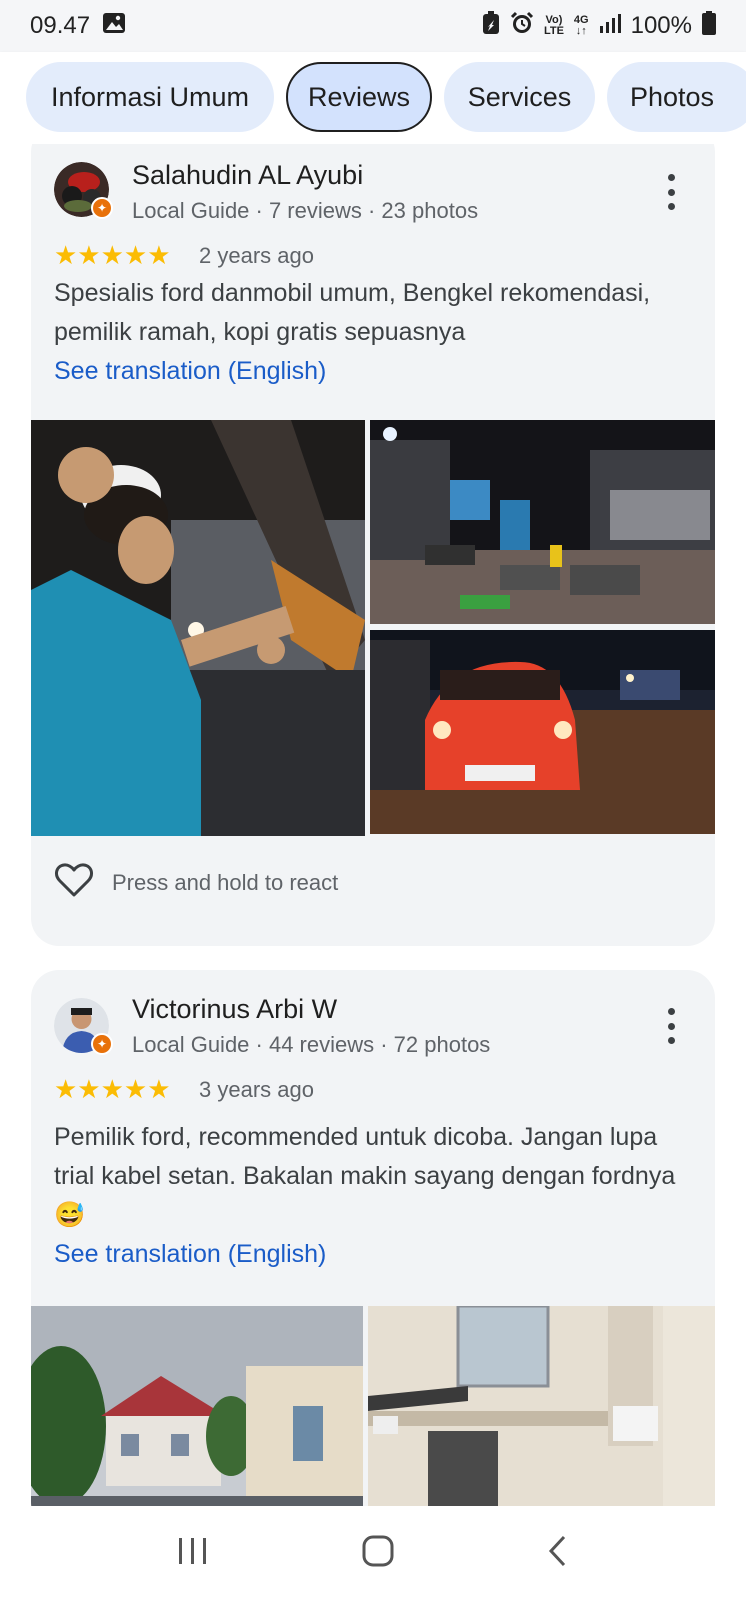  I want to click on review-author: Salahudin AL Ayubi, so click(247, 175).